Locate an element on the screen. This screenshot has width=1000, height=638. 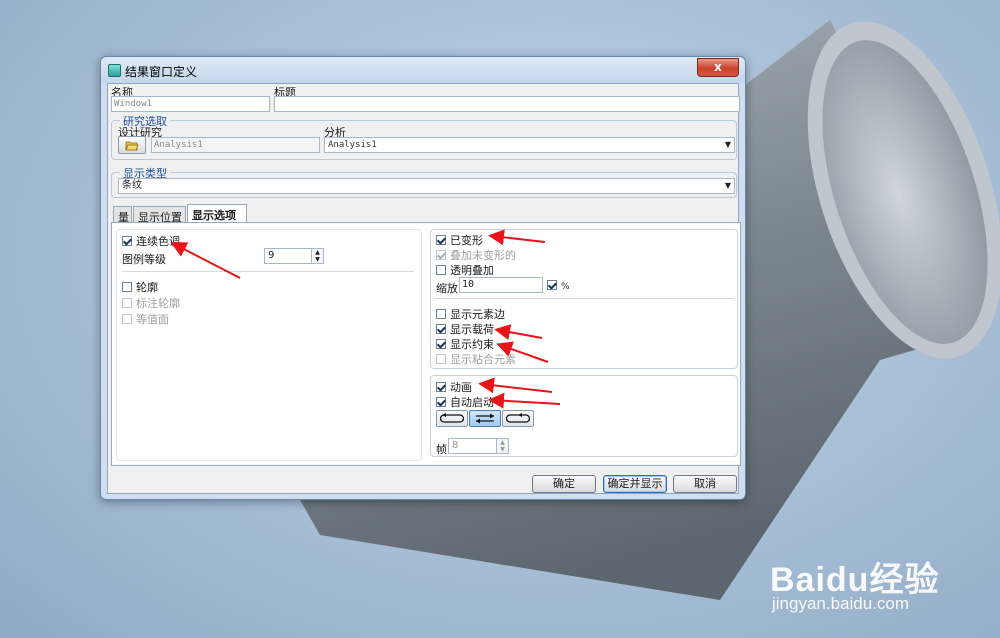
scale-label: 缩放 is located at coordinates (447, 288).